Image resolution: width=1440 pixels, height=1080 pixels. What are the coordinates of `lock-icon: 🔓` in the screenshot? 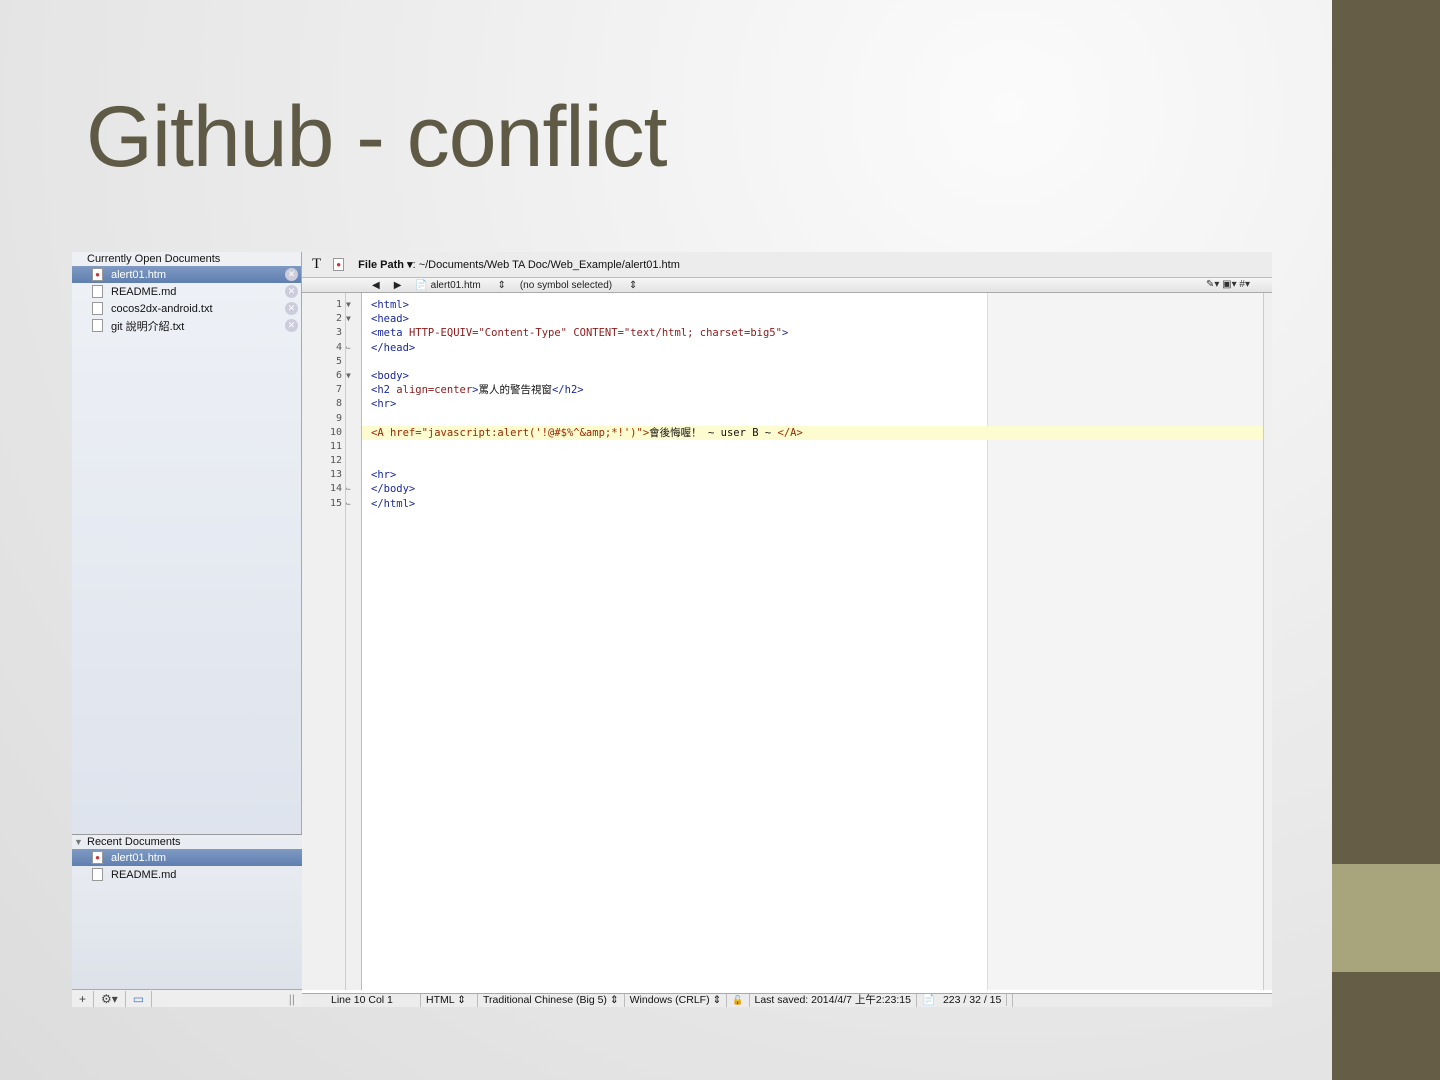 It's located at (738, 1000).